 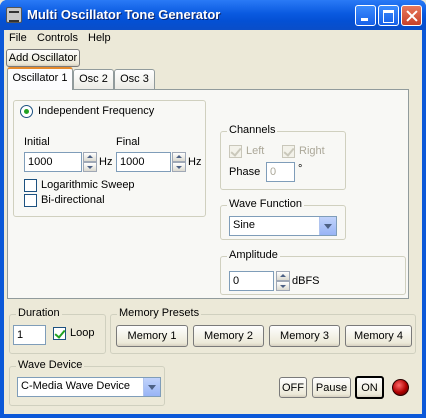 What do you see at coordinates (159, 313) in the screenshot?
I see `memory-presets-title: Memory Presets` at bounding box center [159, 313].